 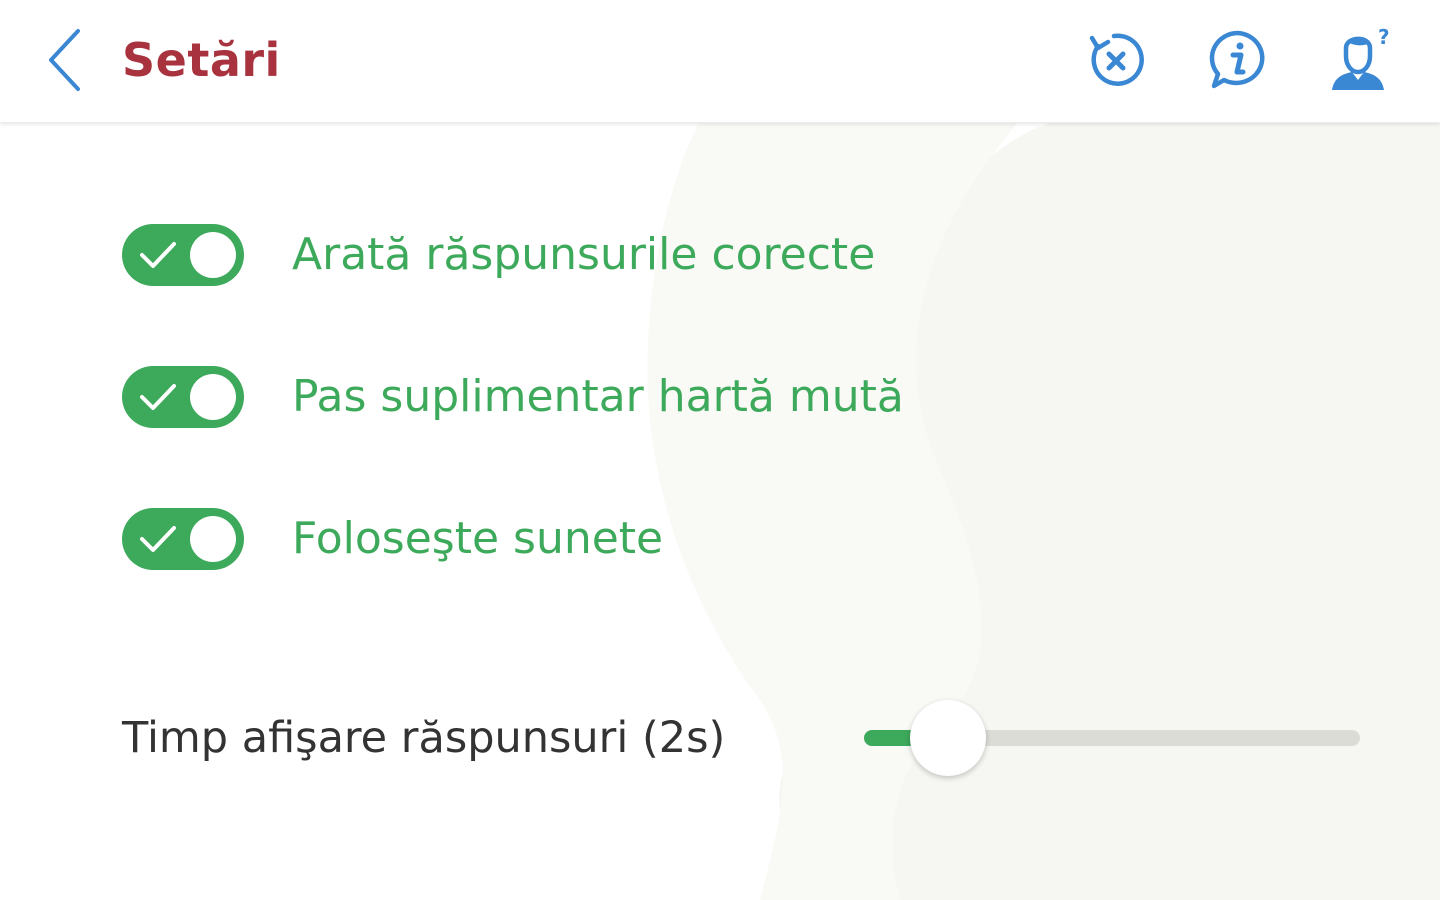 I want to click on chevron-left-icon, so click(x=64, y=60).